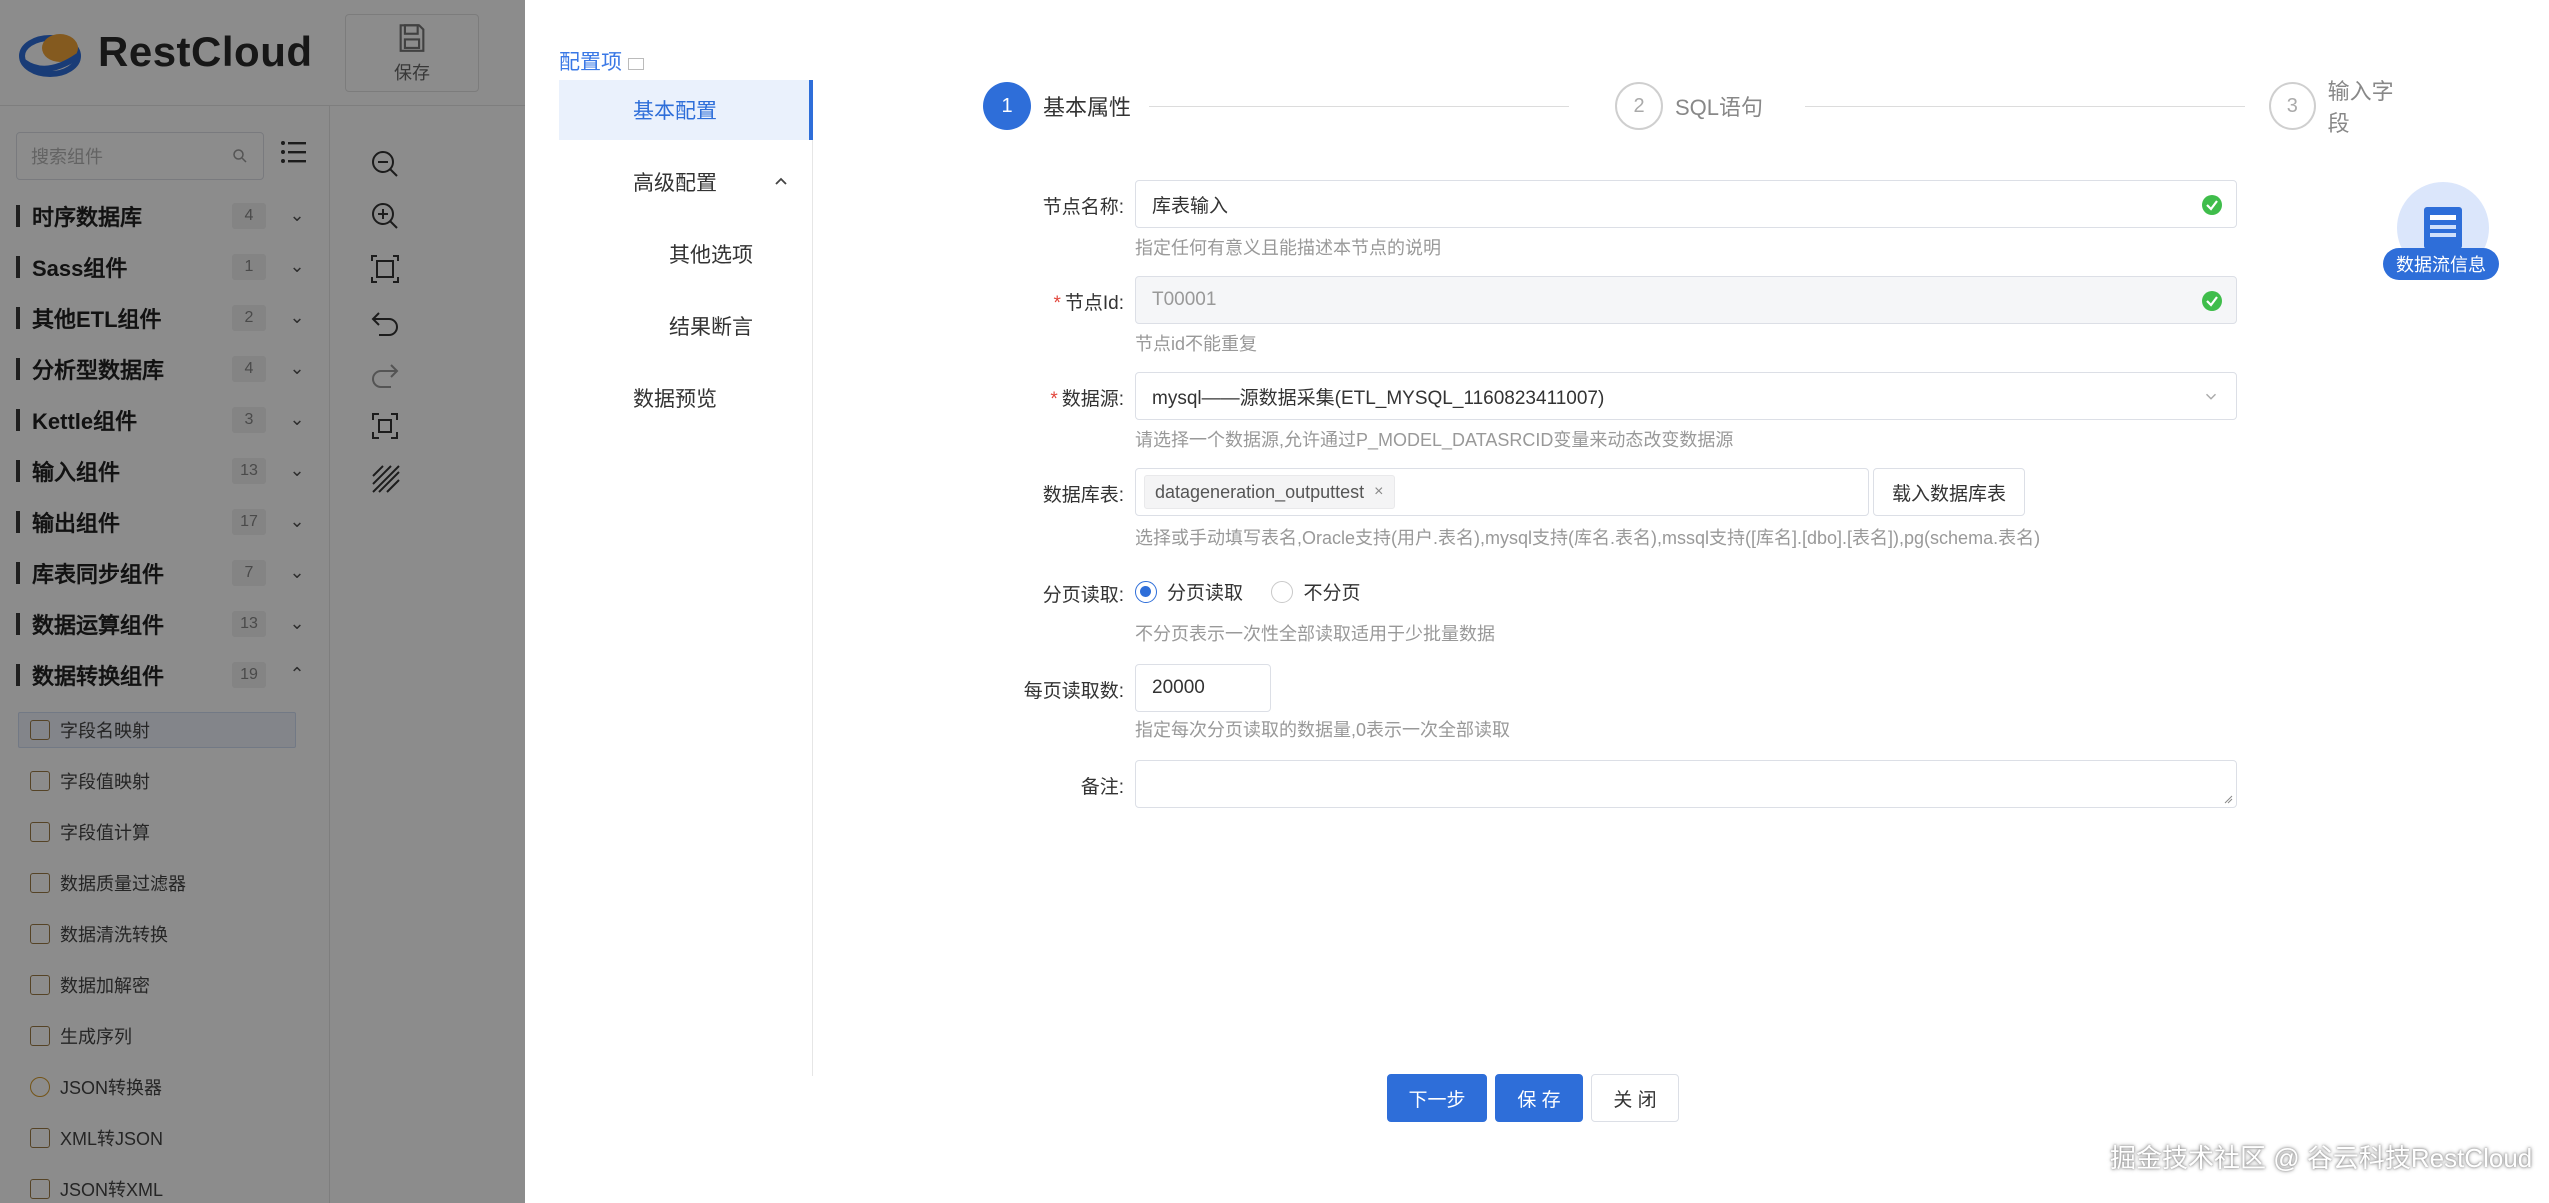 The height and width of the screenshot is (1203, 2549). I want to click on page-size-label: 每页读取数:, so click(1073, 691).